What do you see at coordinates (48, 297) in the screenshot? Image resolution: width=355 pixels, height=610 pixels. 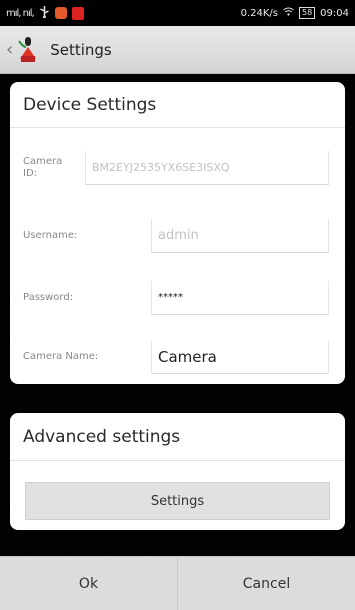 I see `password-label: Password:` at bounding box center [48, 297].